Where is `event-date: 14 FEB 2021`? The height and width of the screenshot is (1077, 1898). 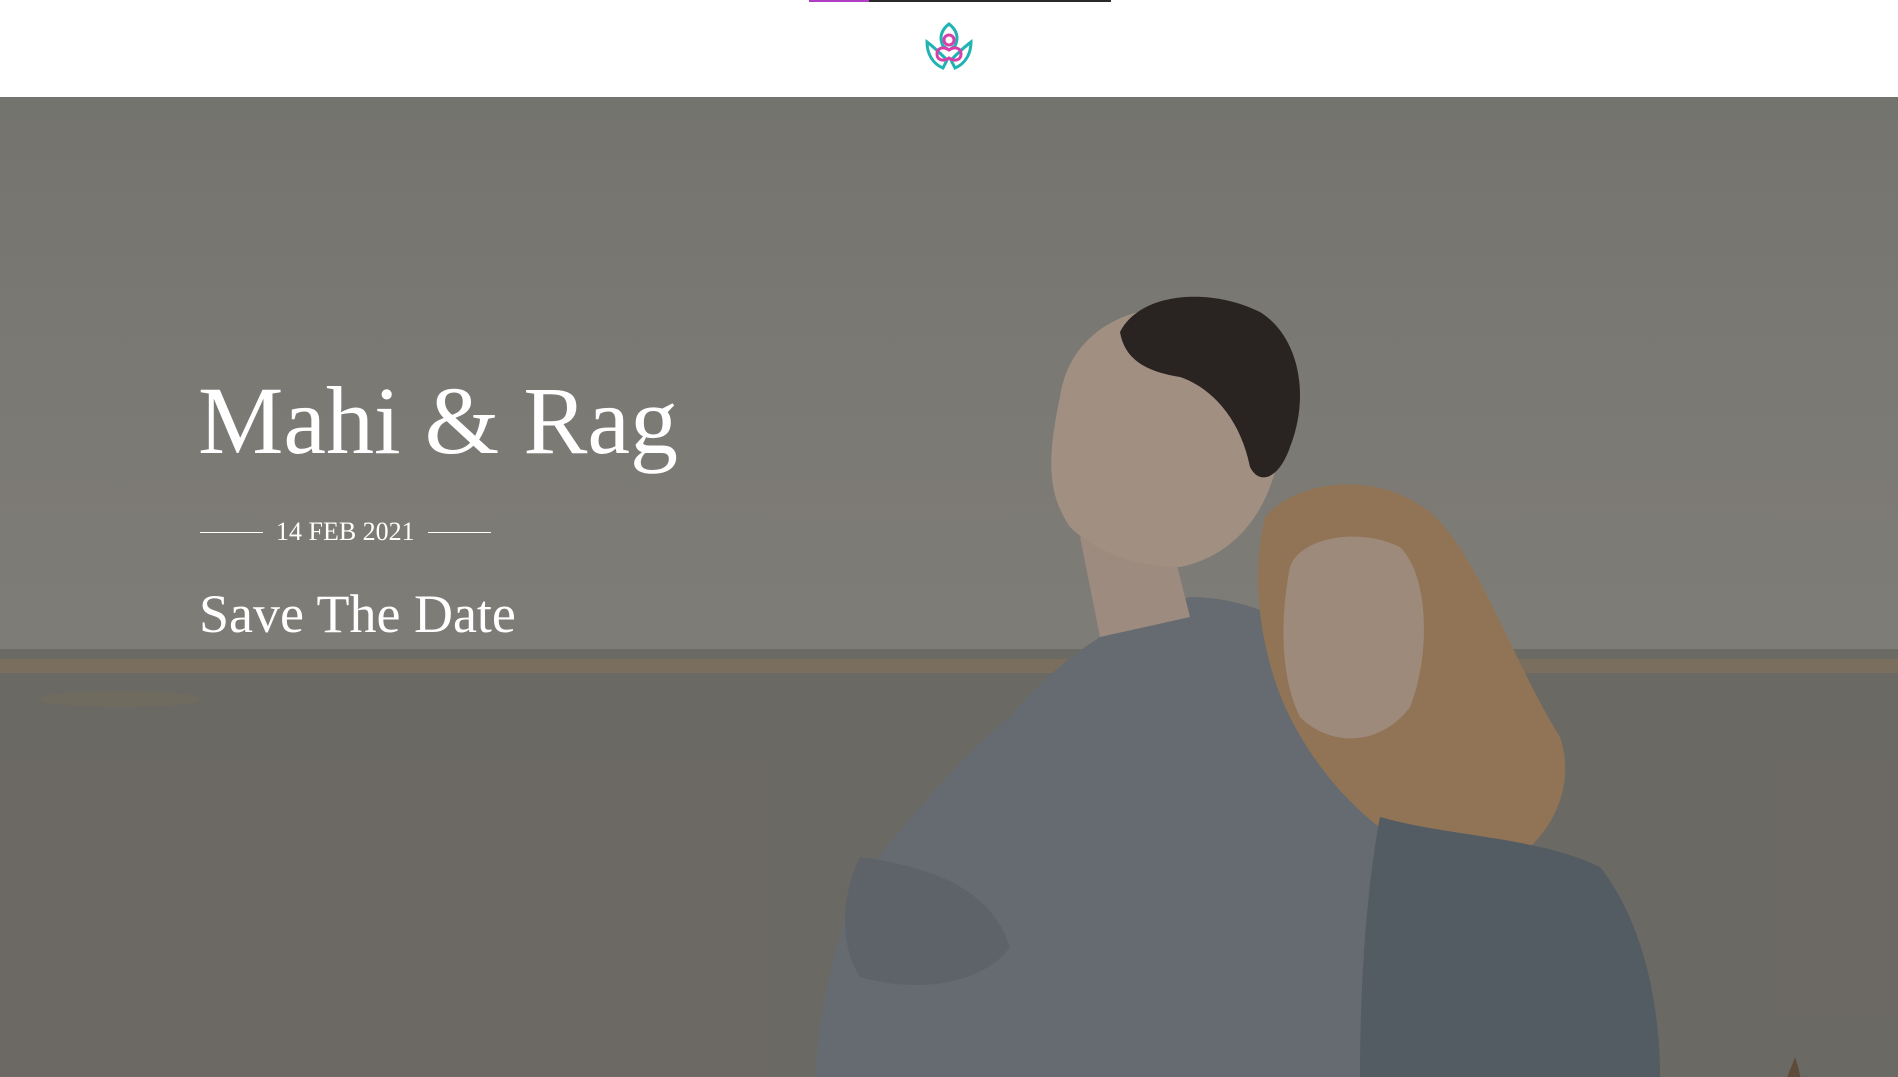 event-date: 14 FEB 2021 is located at coordinates (345, 531).